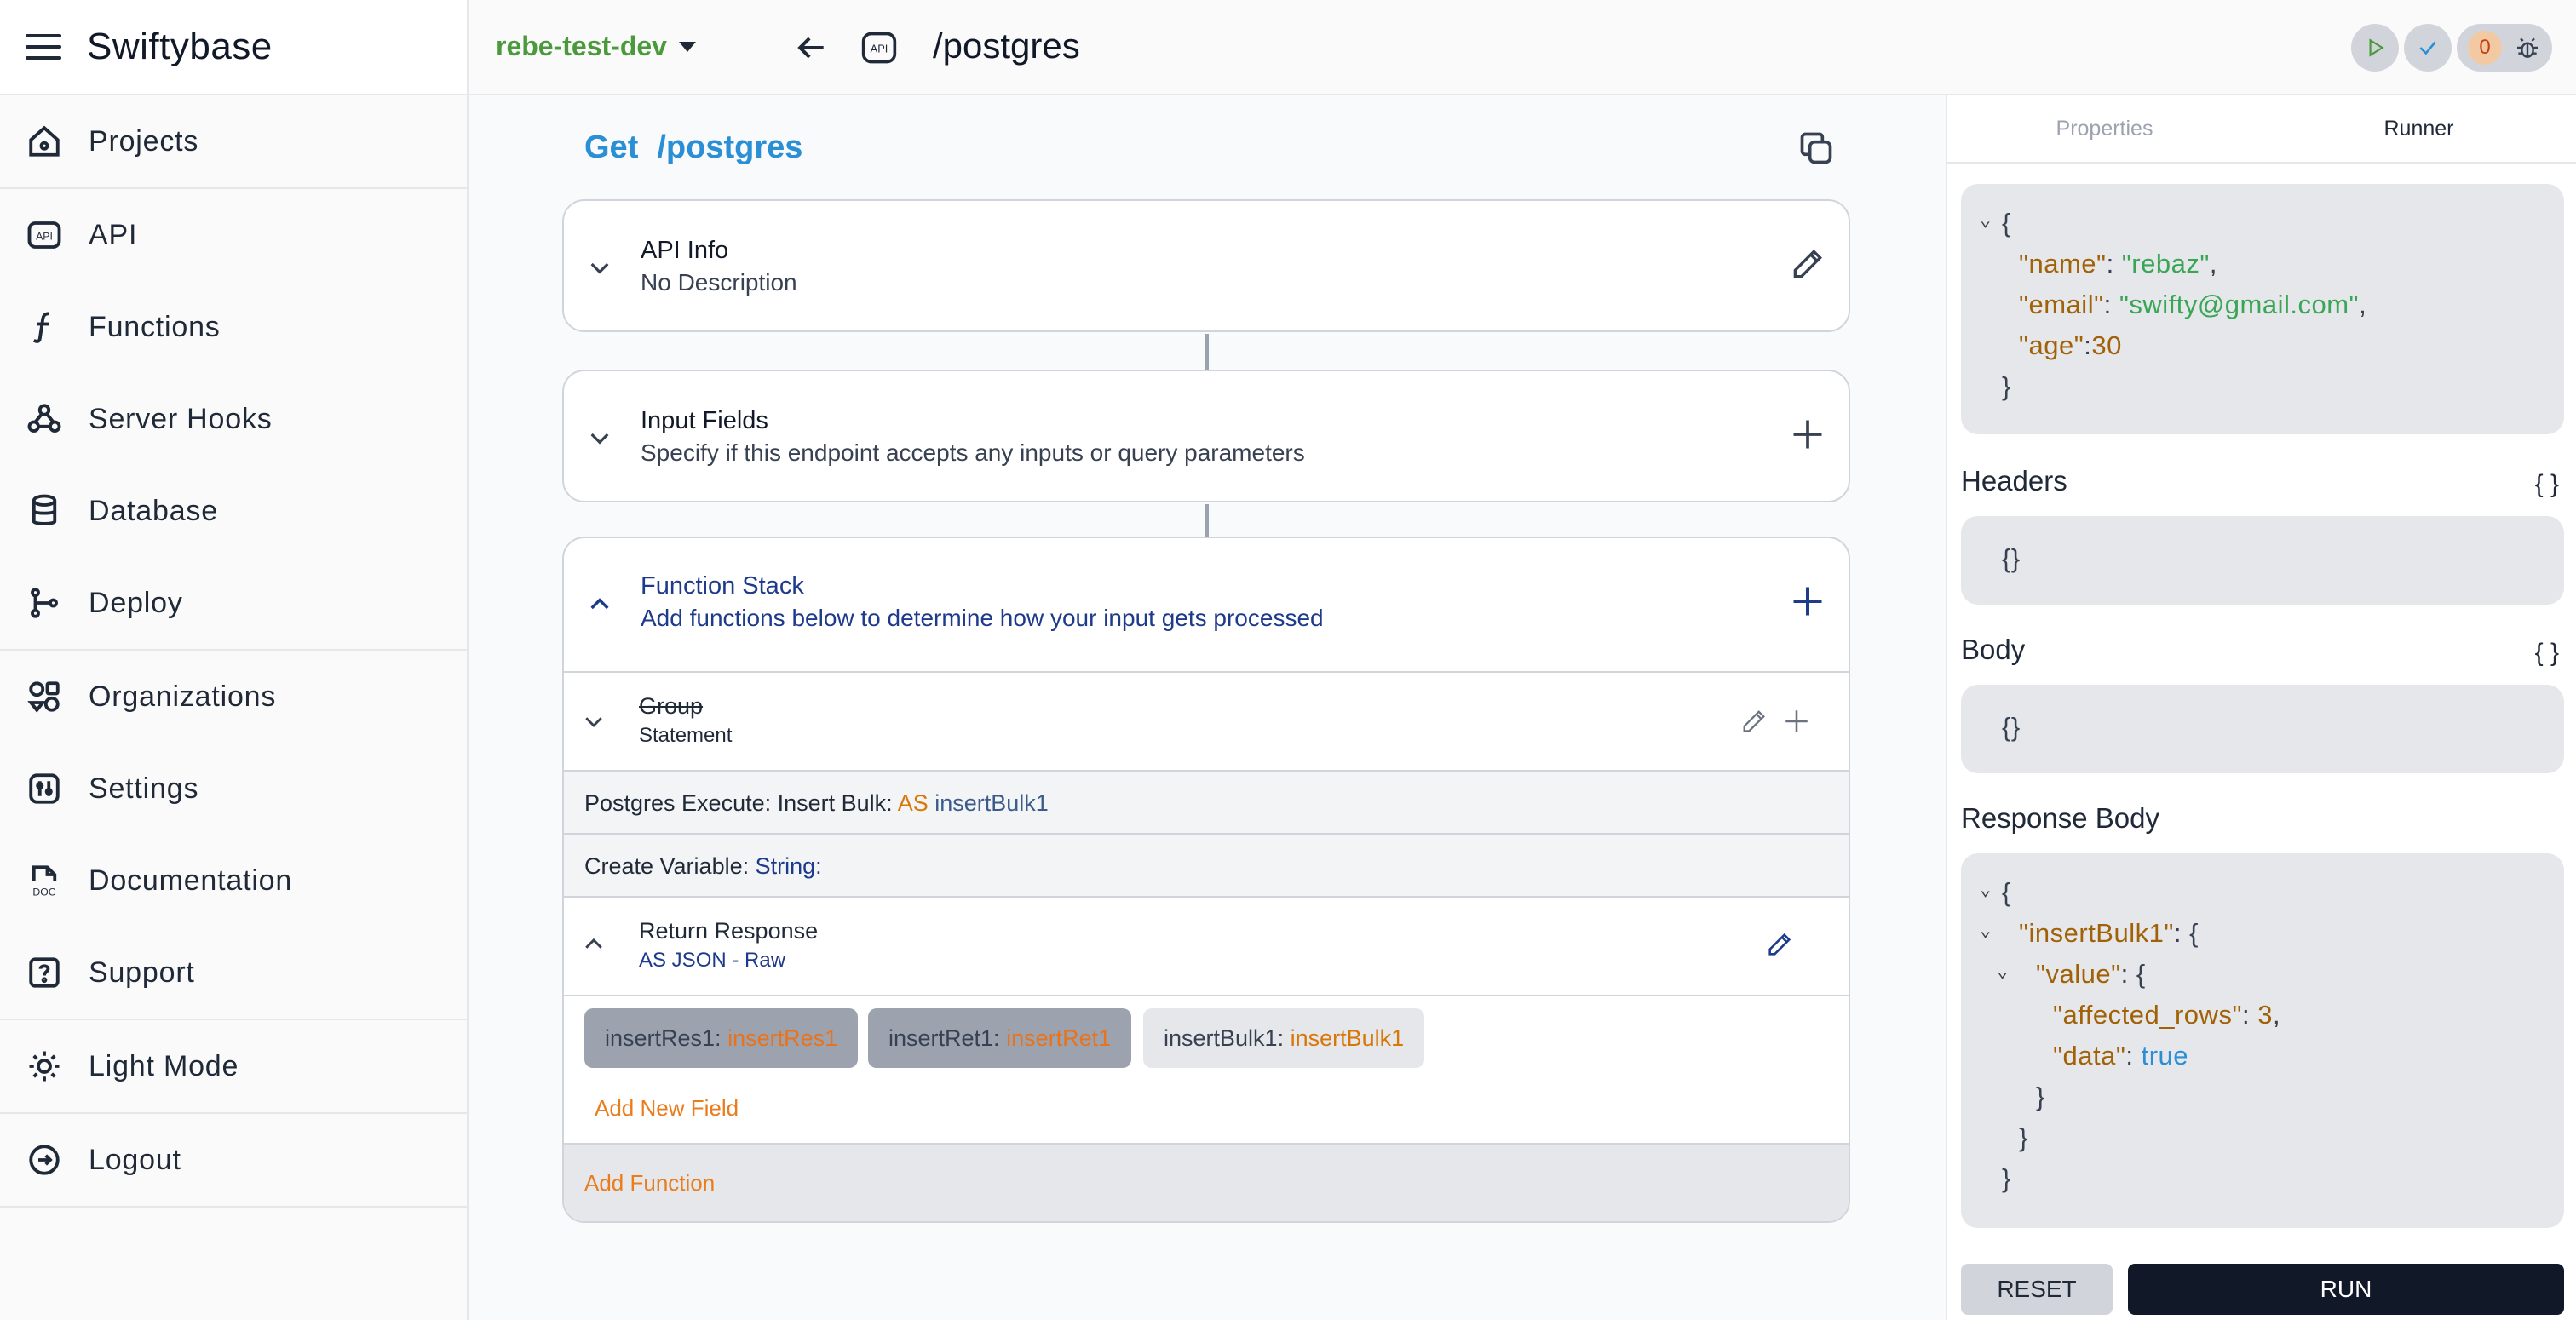 This screenshot has width=2576, height=1320. Describe the element at coordinates (2037, 1289) in the screenshot. I see `reset-button: RESET` at that location.